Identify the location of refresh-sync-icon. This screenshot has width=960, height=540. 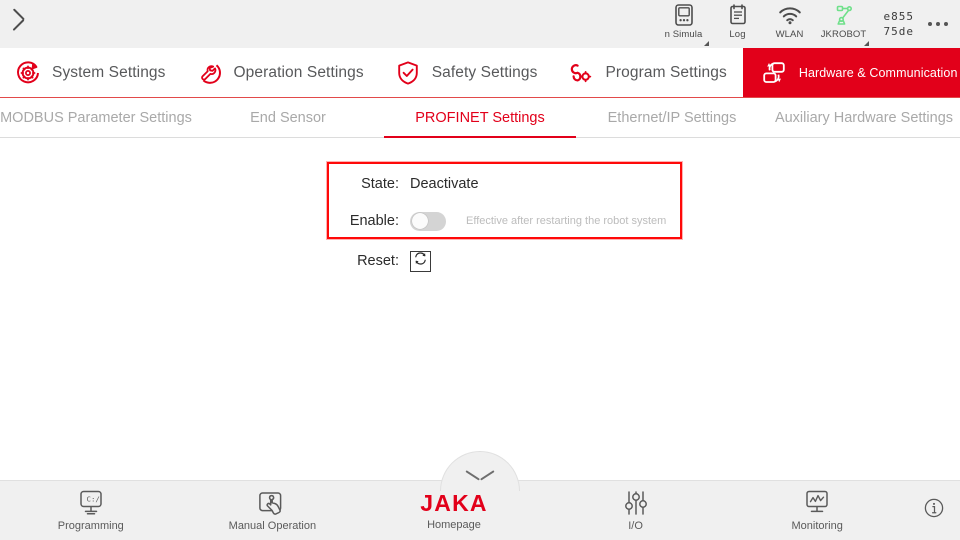
(420, 261).